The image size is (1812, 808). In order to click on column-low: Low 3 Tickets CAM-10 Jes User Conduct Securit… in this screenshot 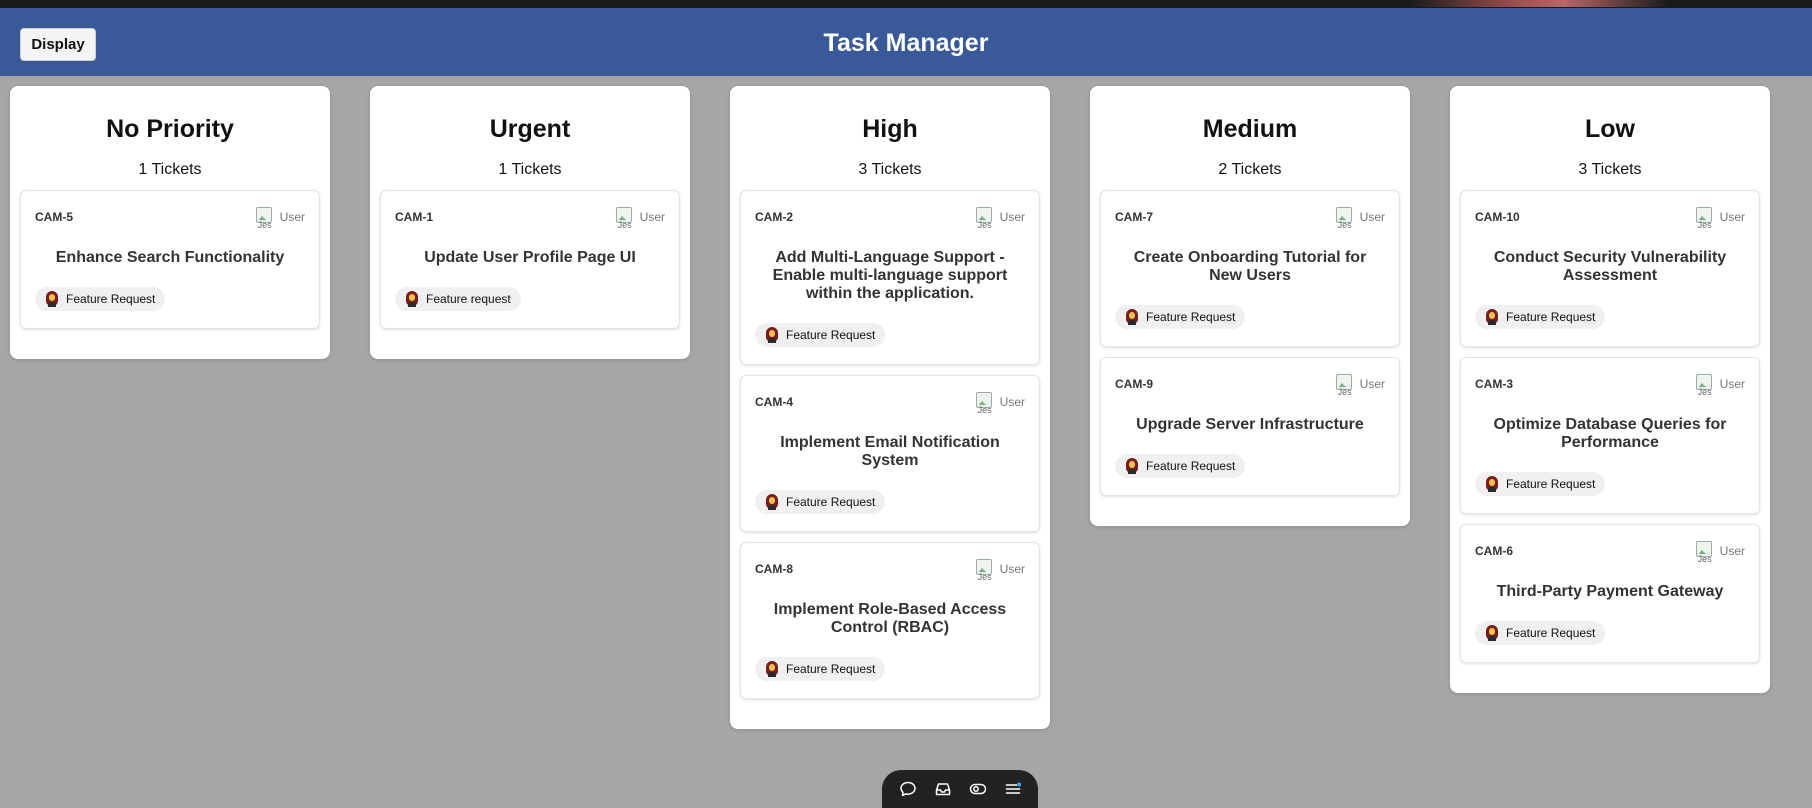, I will do `click(1610, 389)`.